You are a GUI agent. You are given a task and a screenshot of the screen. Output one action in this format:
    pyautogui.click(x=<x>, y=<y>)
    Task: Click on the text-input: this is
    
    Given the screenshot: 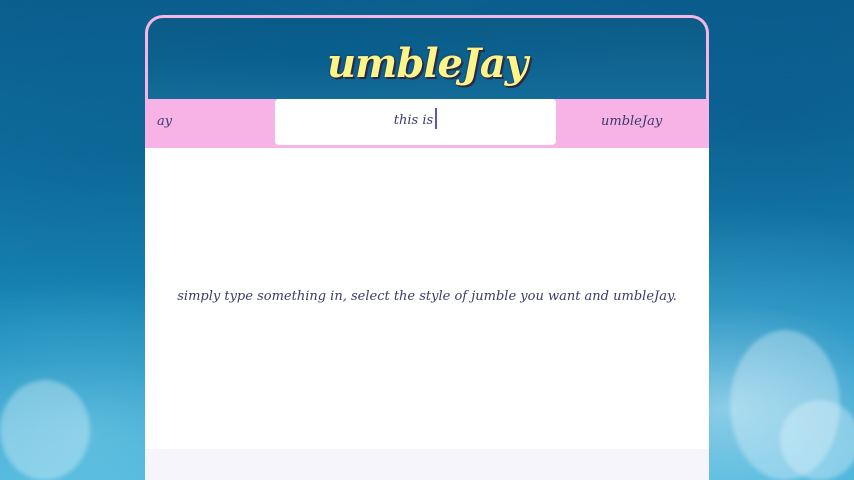 What is the action you would take?
    pyautogui.click(x=415, y=122)
    